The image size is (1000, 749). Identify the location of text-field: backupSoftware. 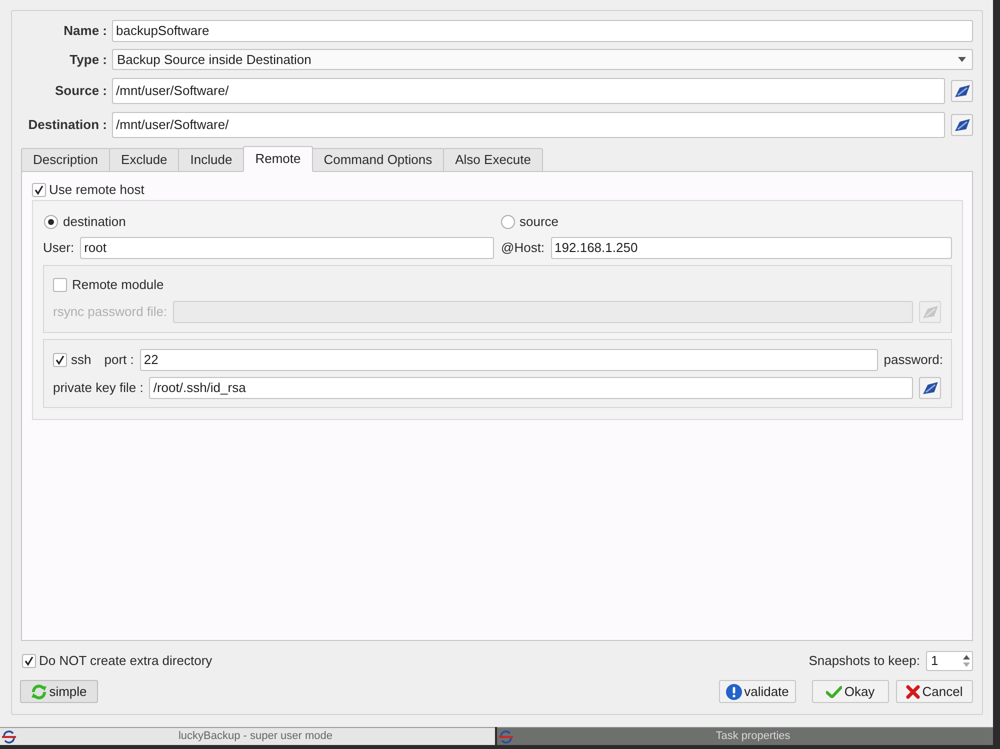
(542, 31).